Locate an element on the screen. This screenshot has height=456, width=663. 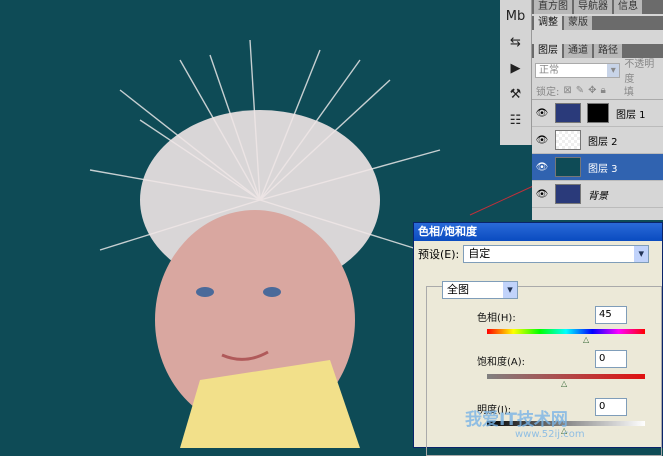
layer-name: 背景 is located at coordinates (598, 196).